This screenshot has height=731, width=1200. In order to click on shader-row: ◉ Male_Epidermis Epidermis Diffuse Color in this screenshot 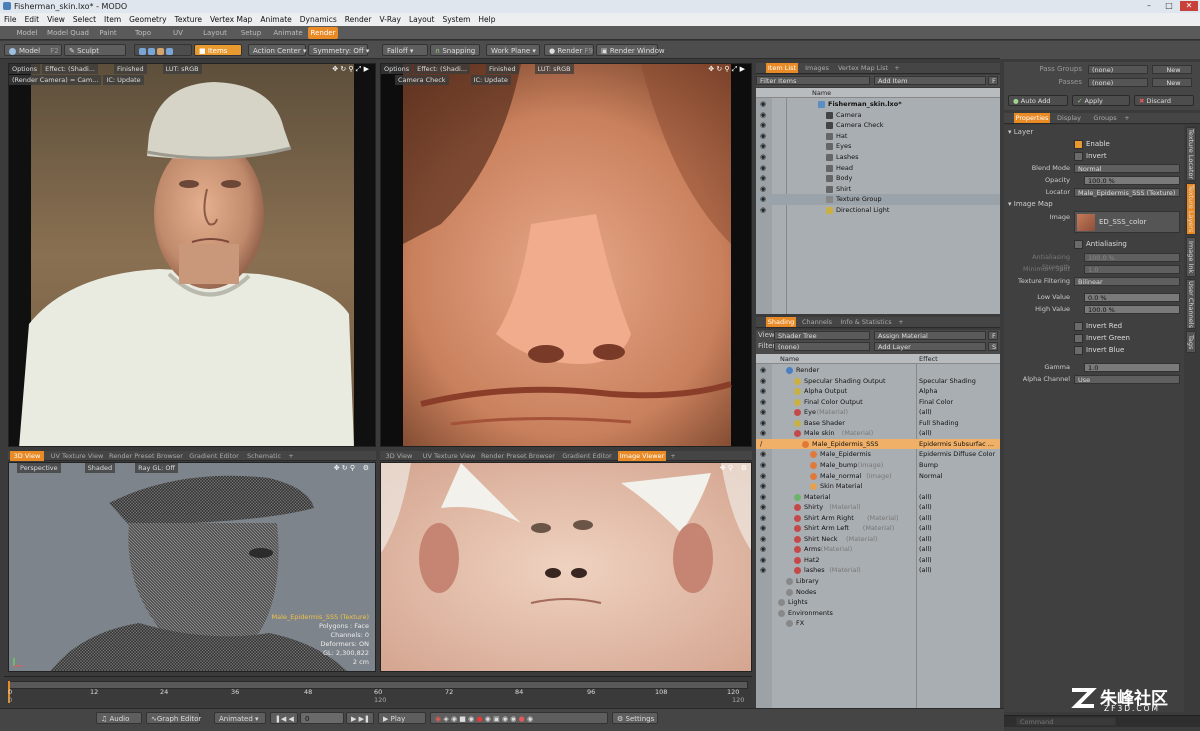, I will do `click(878, 454)`.